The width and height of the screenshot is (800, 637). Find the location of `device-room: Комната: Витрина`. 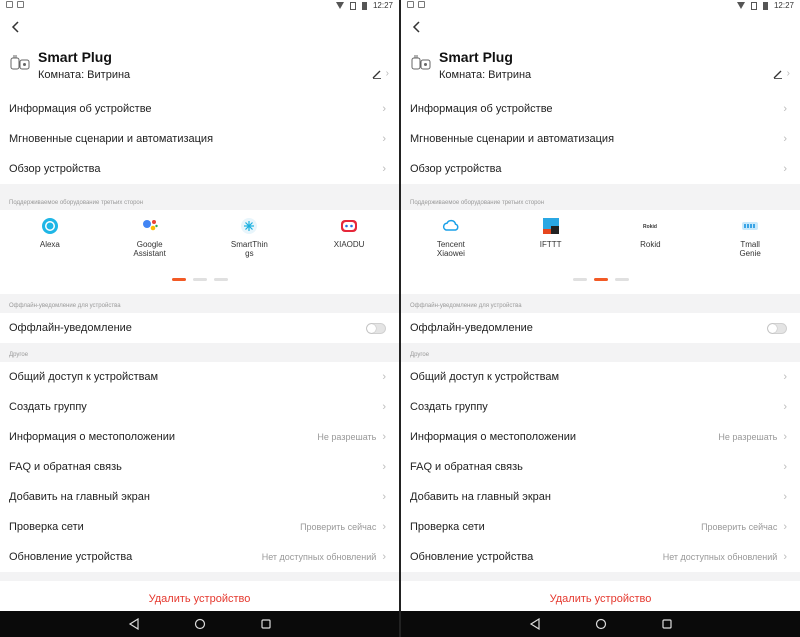

device-room: Комната: Витрина is located at coordinates (485, 75).